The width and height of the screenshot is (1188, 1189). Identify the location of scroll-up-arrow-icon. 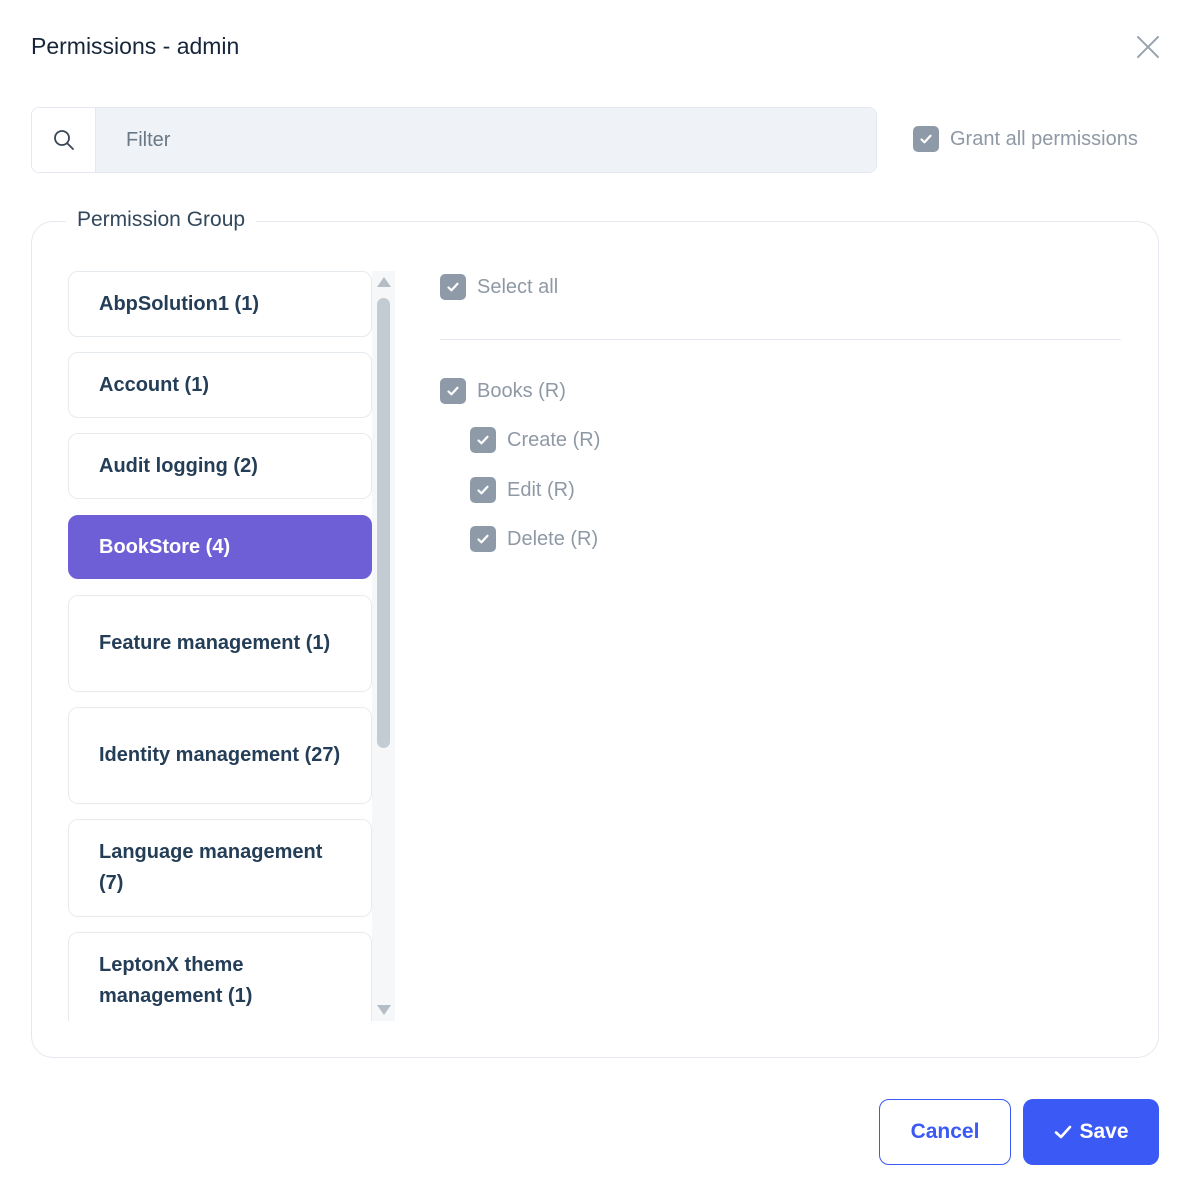
(384, 282).